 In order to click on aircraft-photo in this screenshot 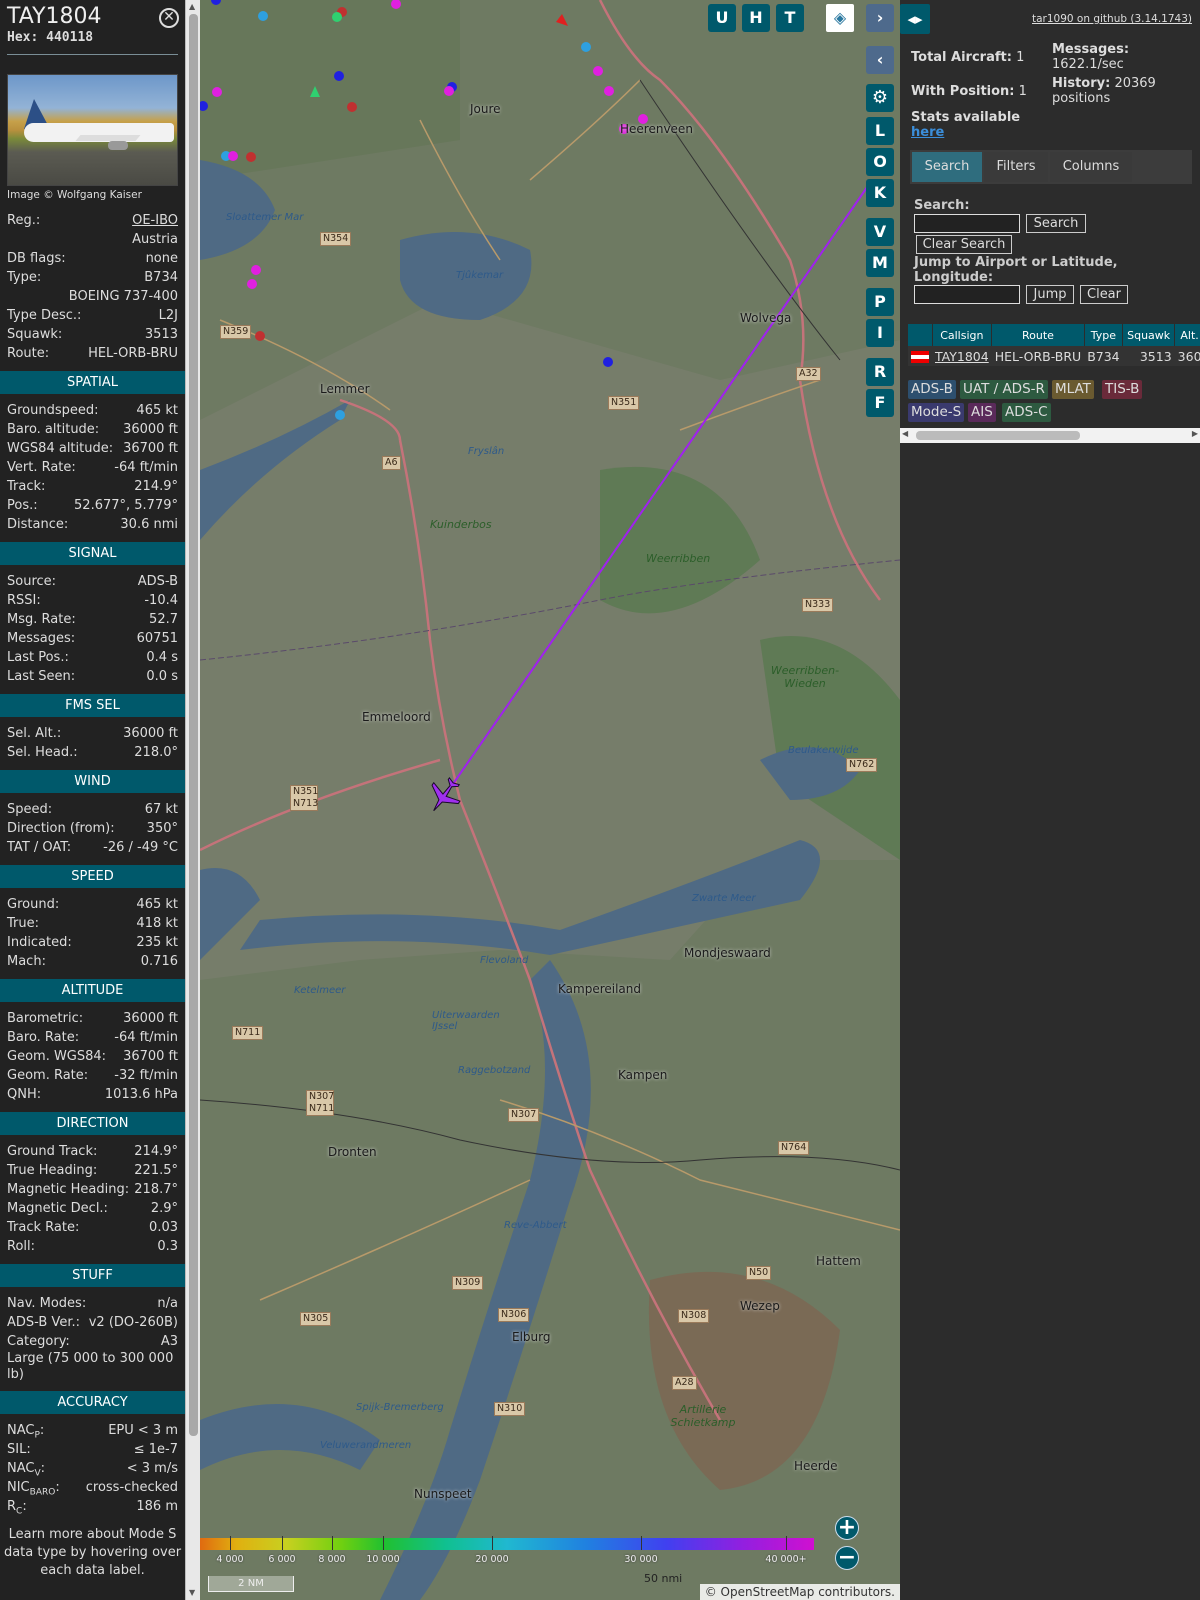, I will do `click(92, 130)`.